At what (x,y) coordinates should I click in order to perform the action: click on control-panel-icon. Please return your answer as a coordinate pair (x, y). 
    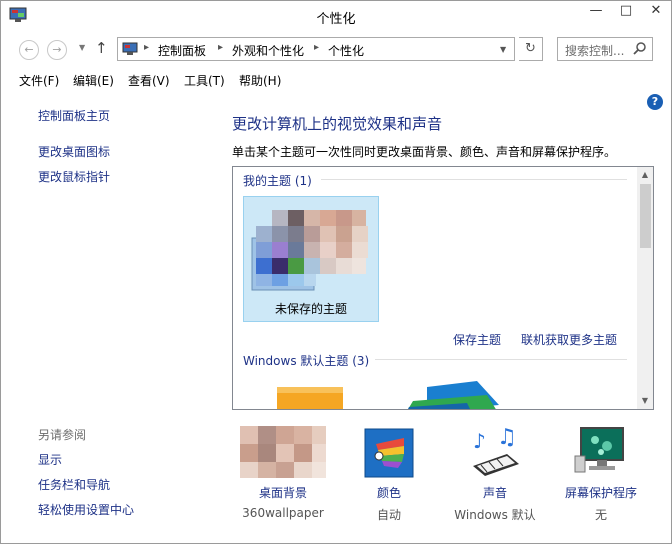
    Looking at the image, I should click on (130, 48).